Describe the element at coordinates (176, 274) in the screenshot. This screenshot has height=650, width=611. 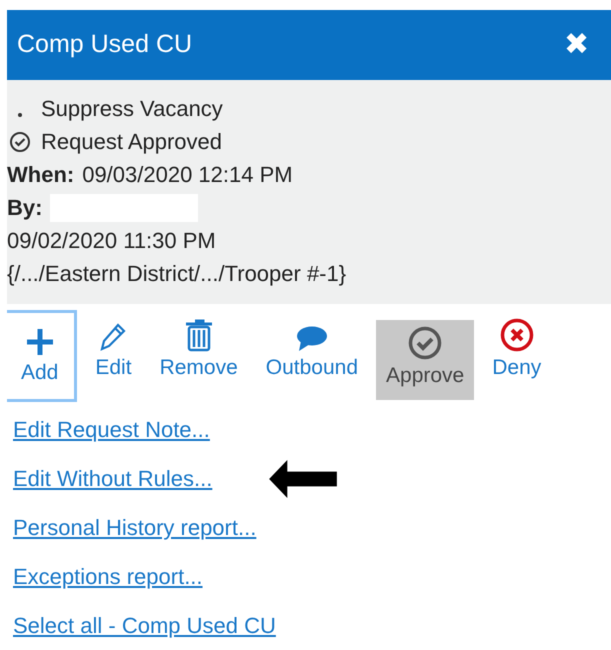
I see `detail-text: {/.../Eastern District/.../Trooper #-1}` at that location.